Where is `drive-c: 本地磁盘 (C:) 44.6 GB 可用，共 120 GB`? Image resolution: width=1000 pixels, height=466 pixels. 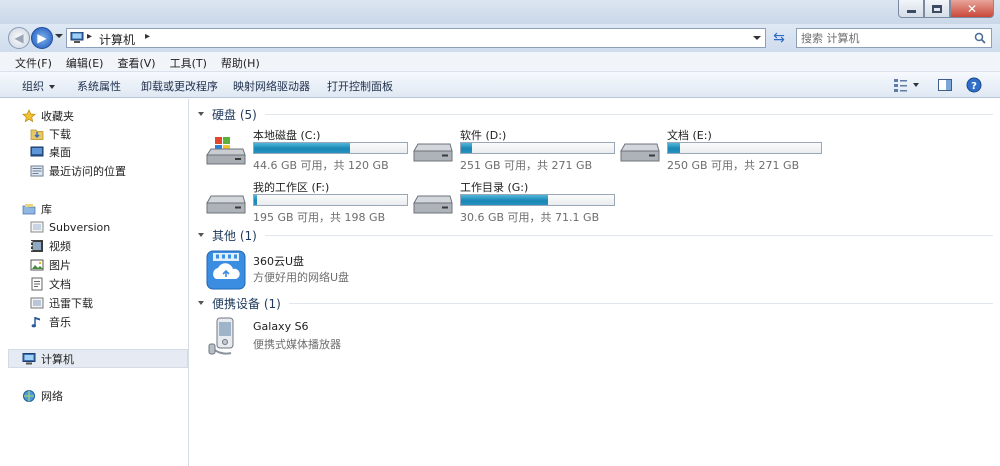 drive-c: 本地磁盘 (C:) 44.6 GB 可用，共 120 GB is located at coordinates (307, 149).